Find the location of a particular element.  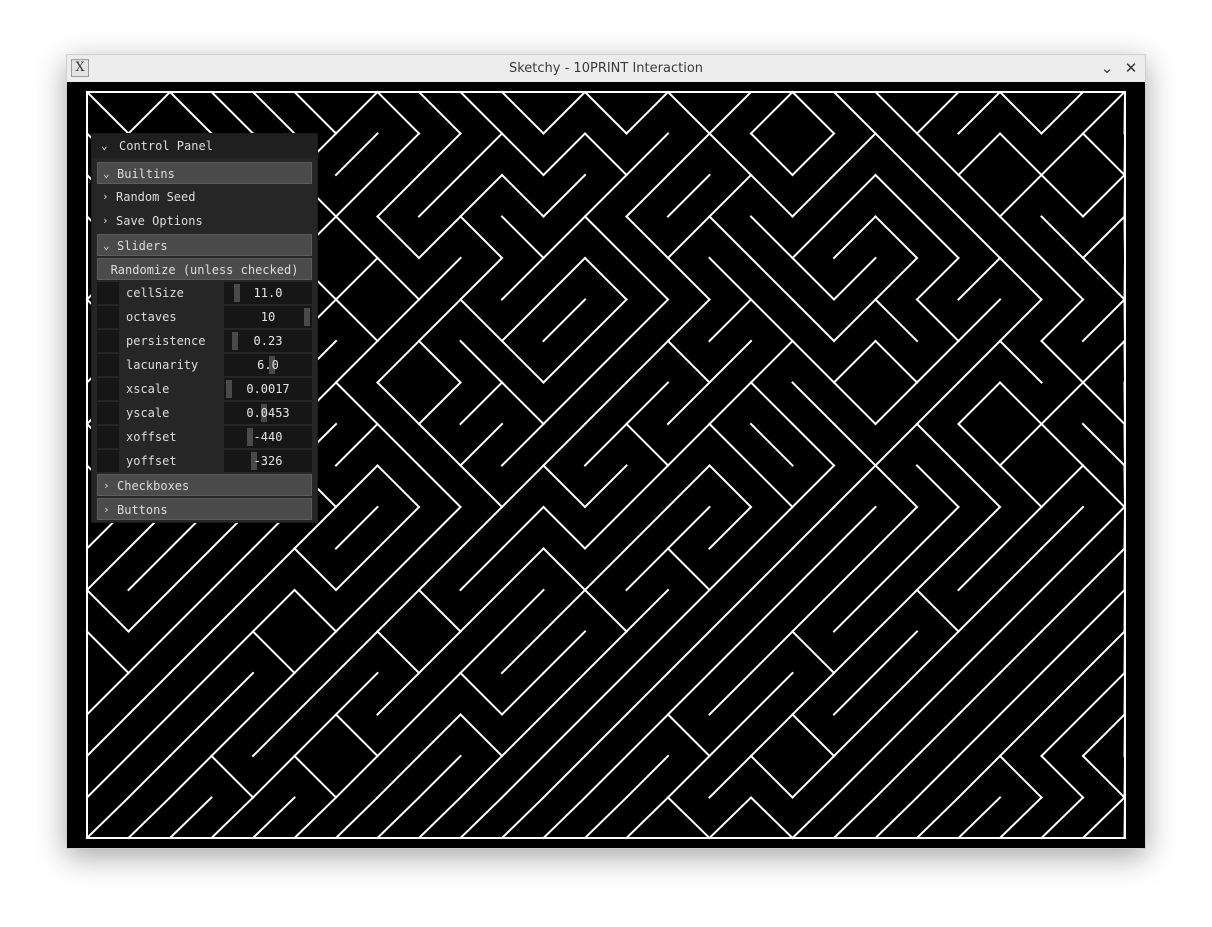

chevron-down-icon: ⌄ is located at coordinates (1107, 68).